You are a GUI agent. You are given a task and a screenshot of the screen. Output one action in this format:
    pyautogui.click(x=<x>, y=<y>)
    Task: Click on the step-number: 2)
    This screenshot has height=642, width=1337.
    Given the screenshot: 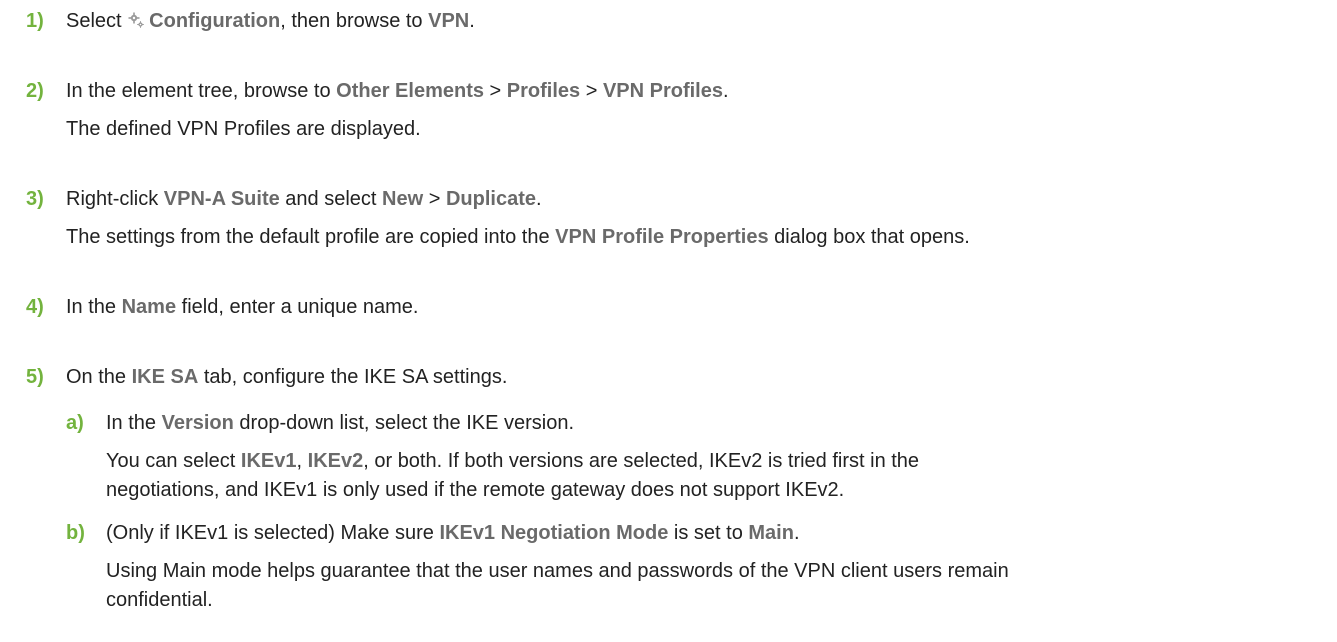 What is the action you would take?
    pyautogui.click(x=35, y=91)
    